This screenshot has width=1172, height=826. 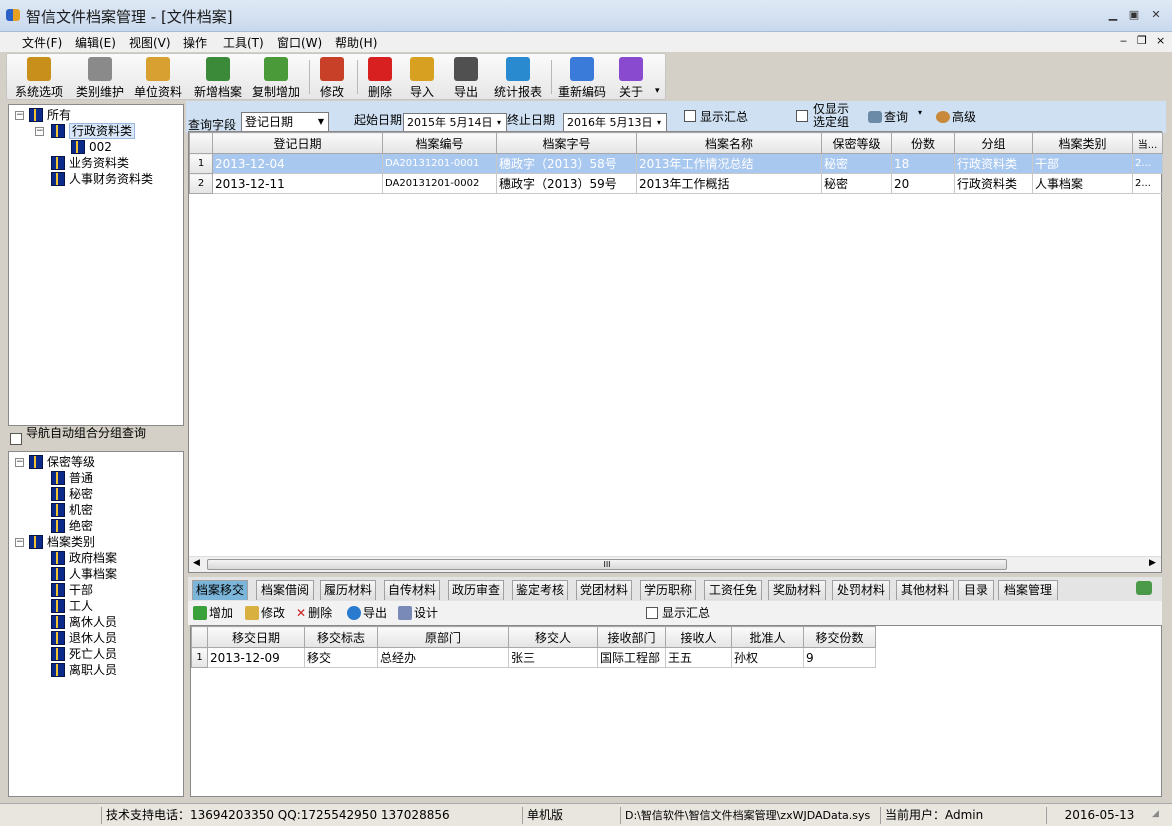 I want to click on tree-item: 人事档案, so click(x=84, y=574).